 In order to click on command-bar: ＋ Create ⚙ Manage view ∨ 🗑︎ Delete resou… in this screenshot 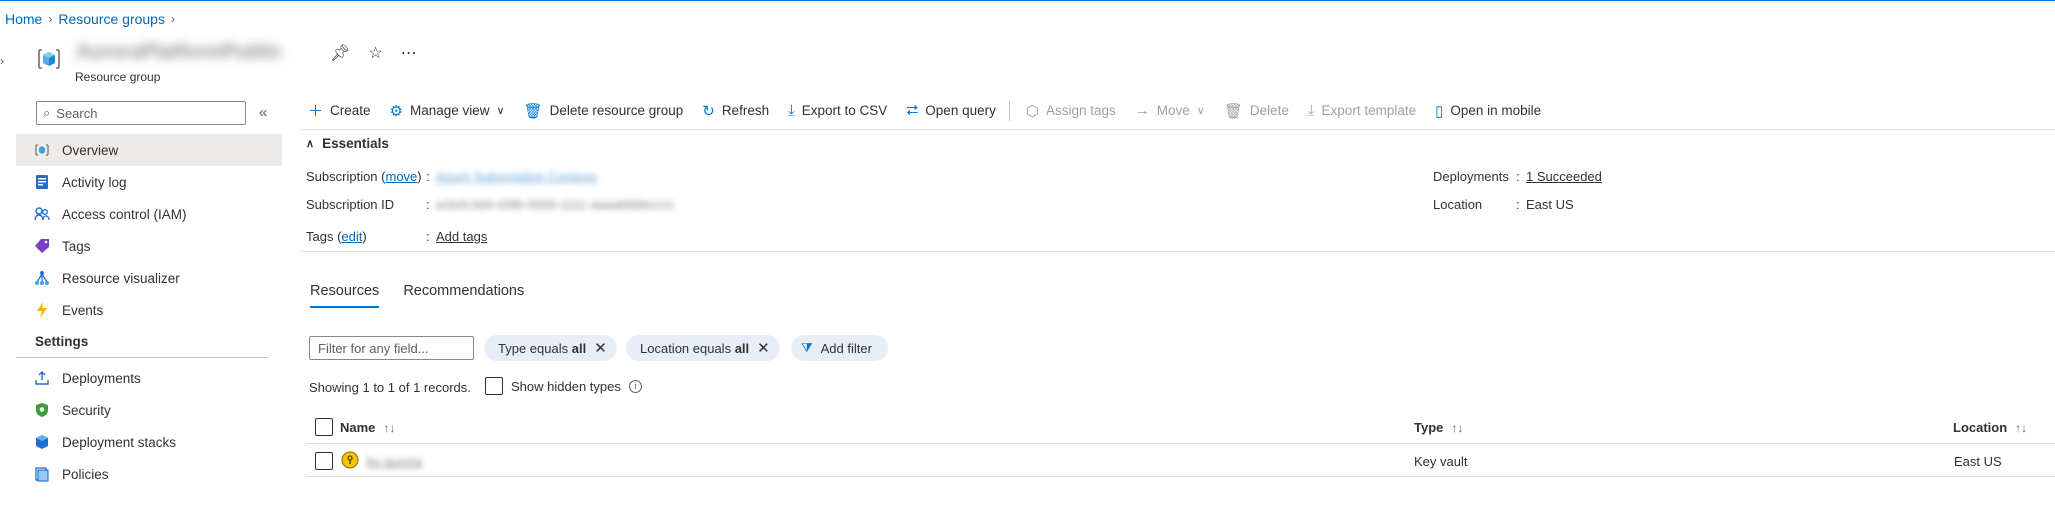, I will do `click(934, 110)`.